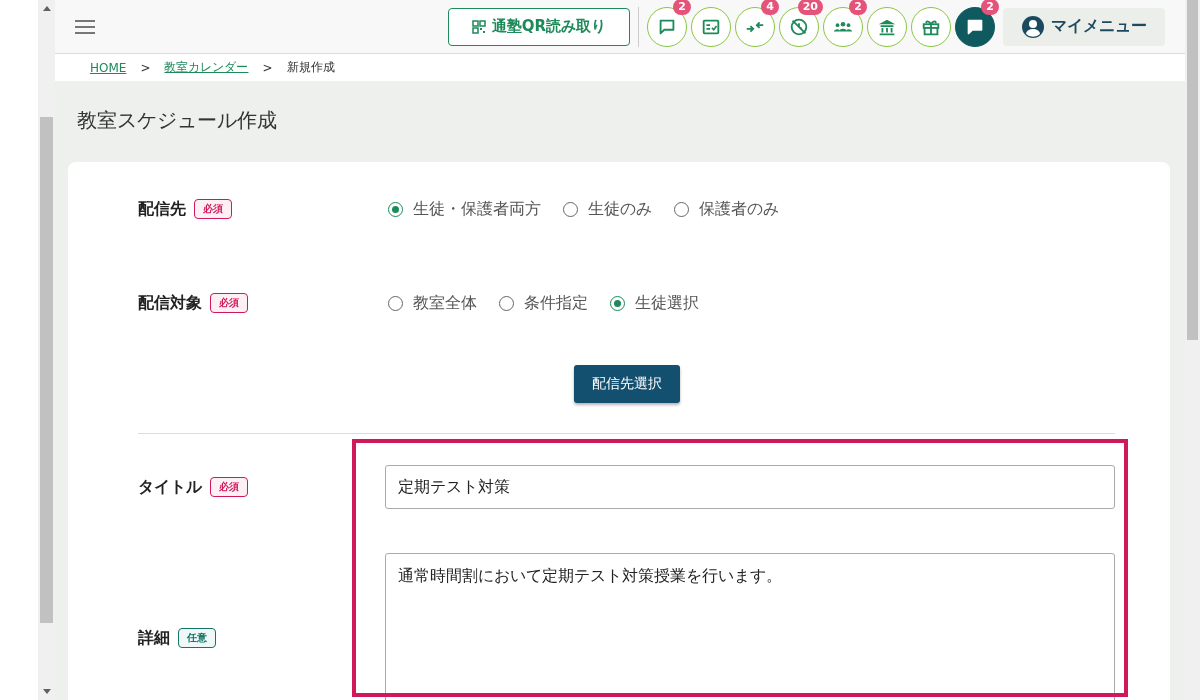 This screenshot has height=700, width=1200. Describe the element at coordinates (654, 303) in the screenshot. I see `radio-option: 生徒選択` at that location.